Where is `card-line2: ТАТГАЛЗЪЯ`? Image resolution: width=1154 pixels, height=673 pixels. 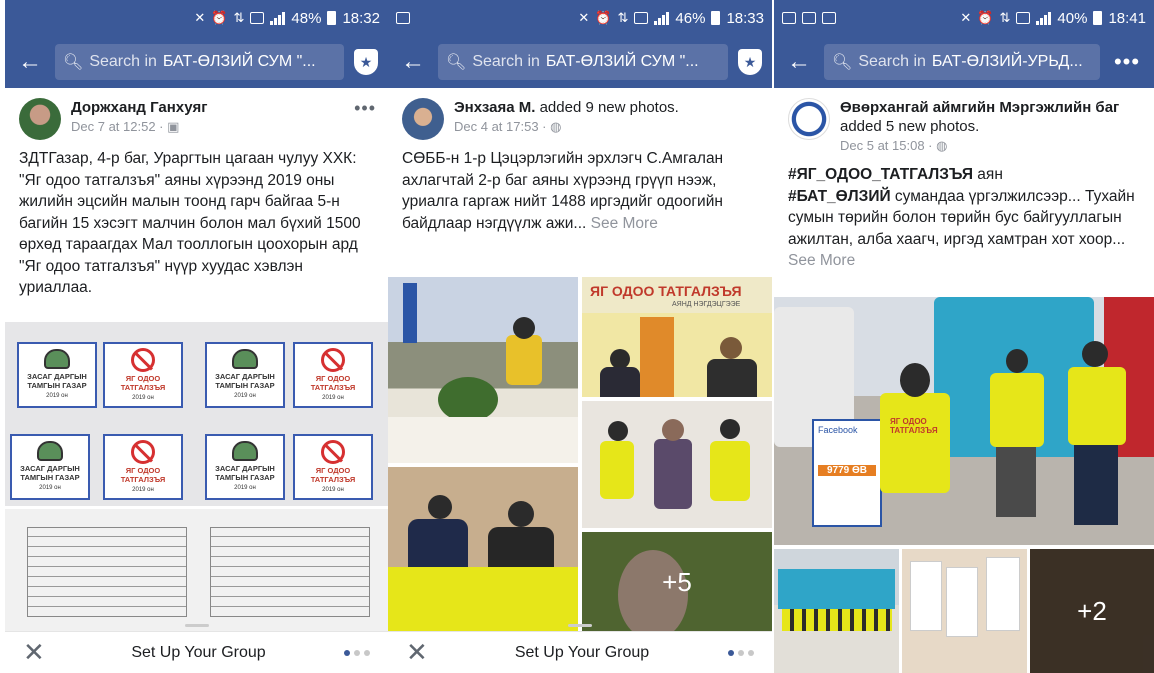
card-line2: ТАТГАЛЗЪЯ is located at coordinates (143, 387).